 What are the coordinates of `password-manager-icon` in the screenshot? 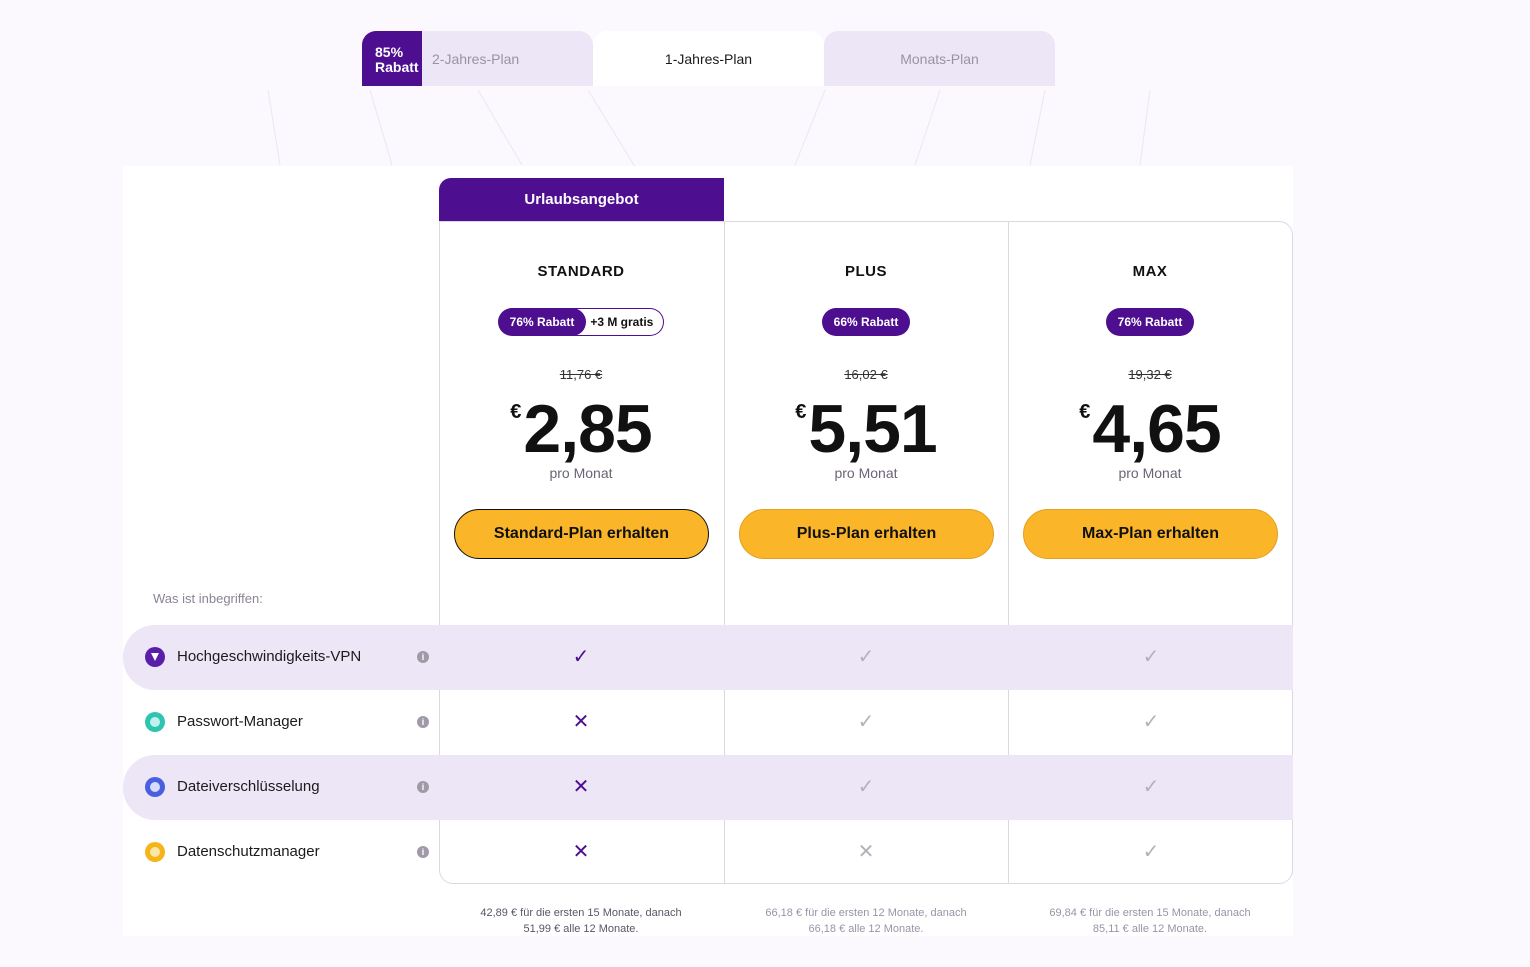 It's located at (155, 722).